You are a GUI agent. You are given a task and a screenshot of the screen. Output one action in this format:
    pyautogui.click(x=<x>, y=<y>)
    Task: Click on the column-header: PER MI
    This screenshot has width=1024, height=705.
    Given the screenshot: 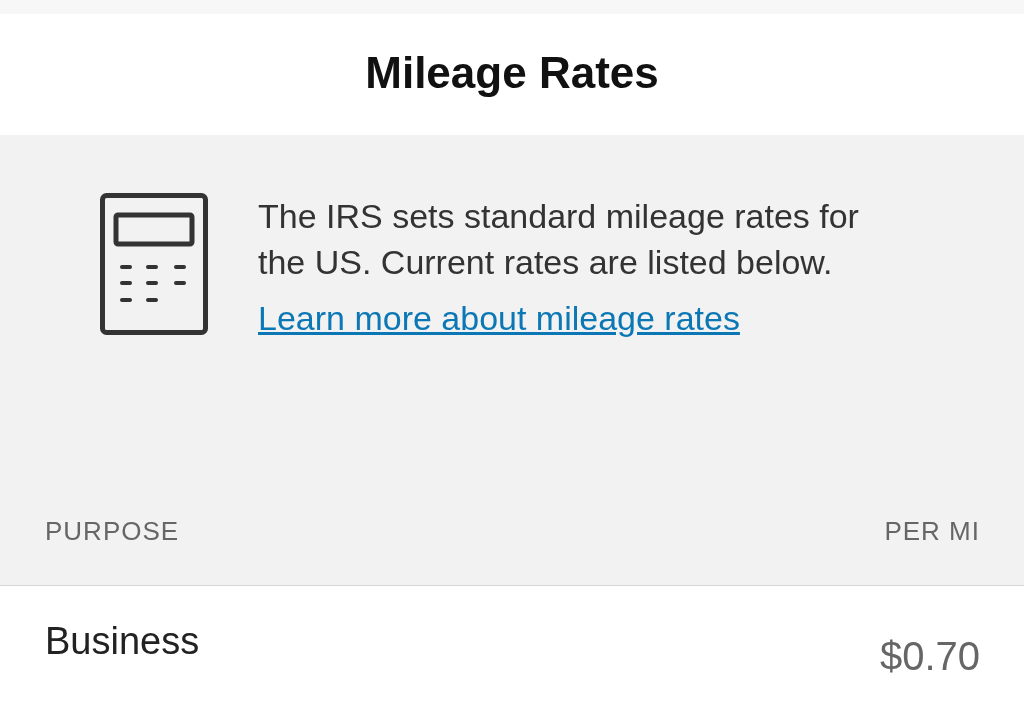 What is the action you would take?
    pyautogui.click(x=932, y=531)
    